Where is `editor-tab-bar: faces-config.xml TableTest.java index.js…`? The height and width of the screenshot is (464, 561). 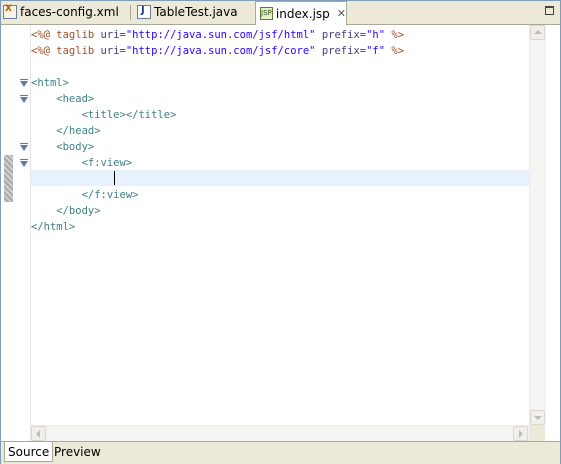
editor-tab-bar: faces-config.xml TableTest.java index.js… is located at coordinates (280, 13).